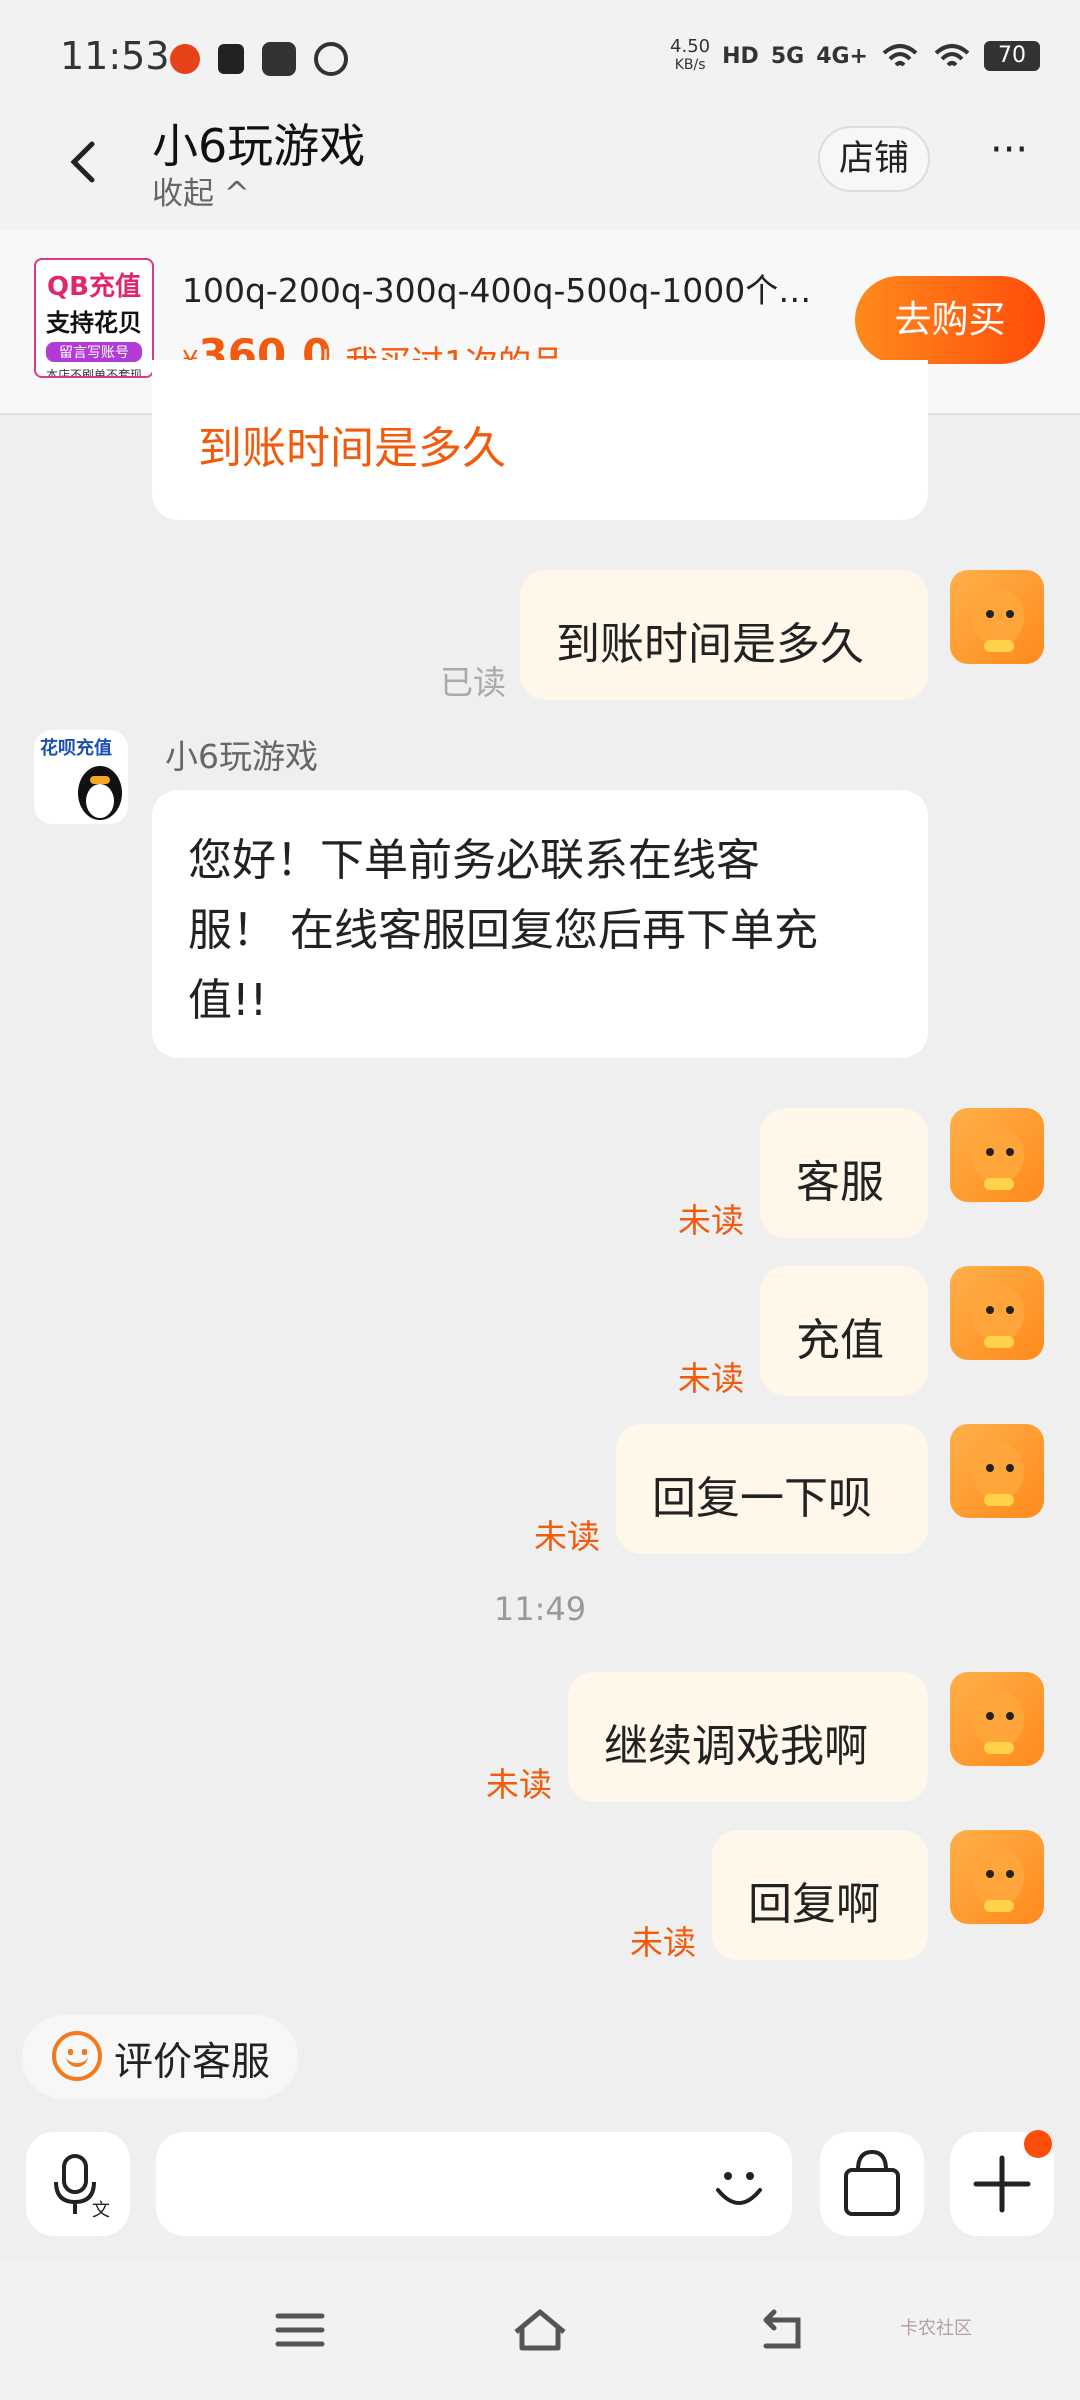 The height and width of the screenshot is (2400, 1080). Describe the element at coordinates (1038, 2144) in the screenshot. I see `notification-dot` at that location.